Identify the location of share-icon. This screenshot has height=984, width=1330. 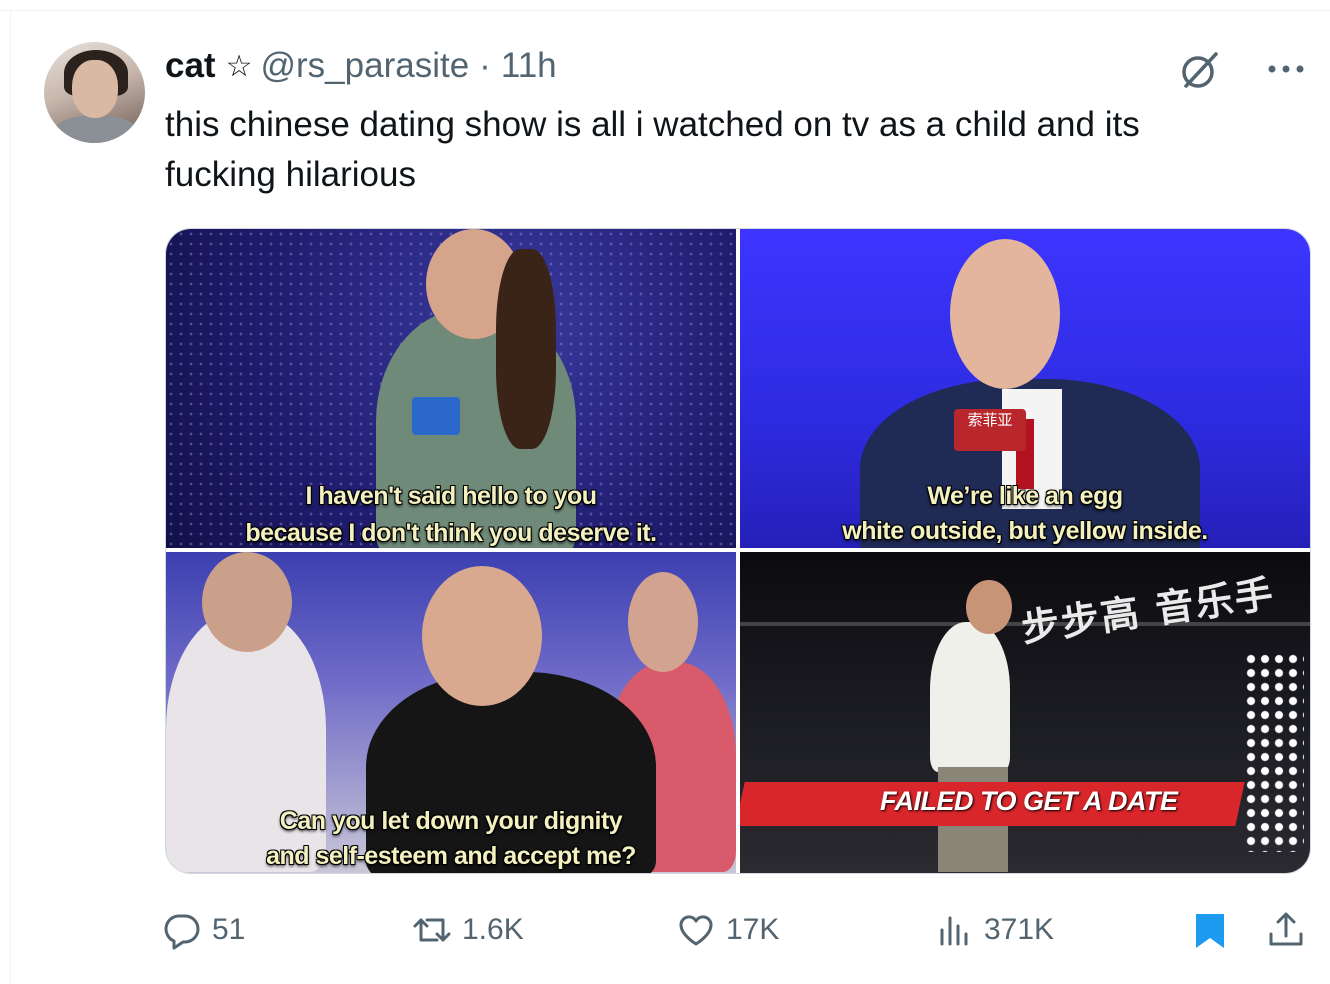
(1286, 929).